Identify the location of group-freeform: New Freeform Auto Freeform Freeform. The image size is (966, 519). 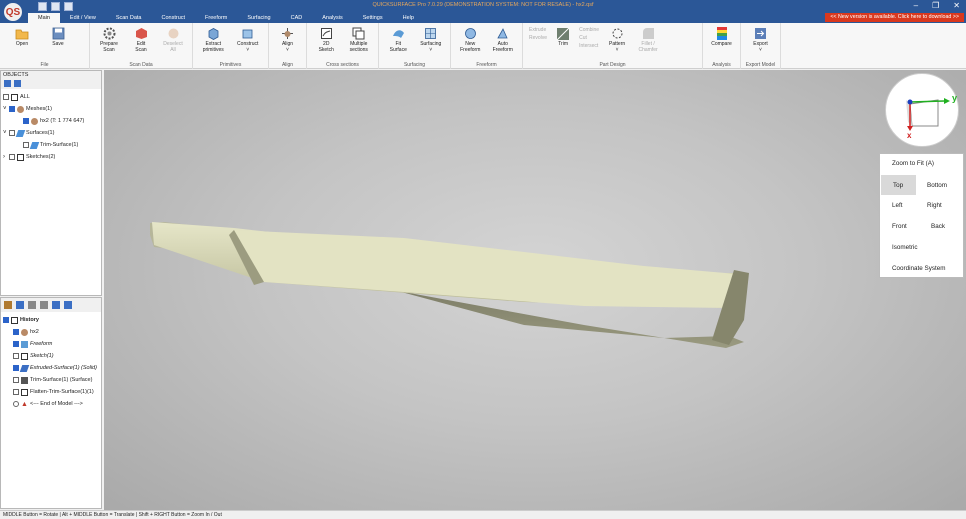
(487, 46).